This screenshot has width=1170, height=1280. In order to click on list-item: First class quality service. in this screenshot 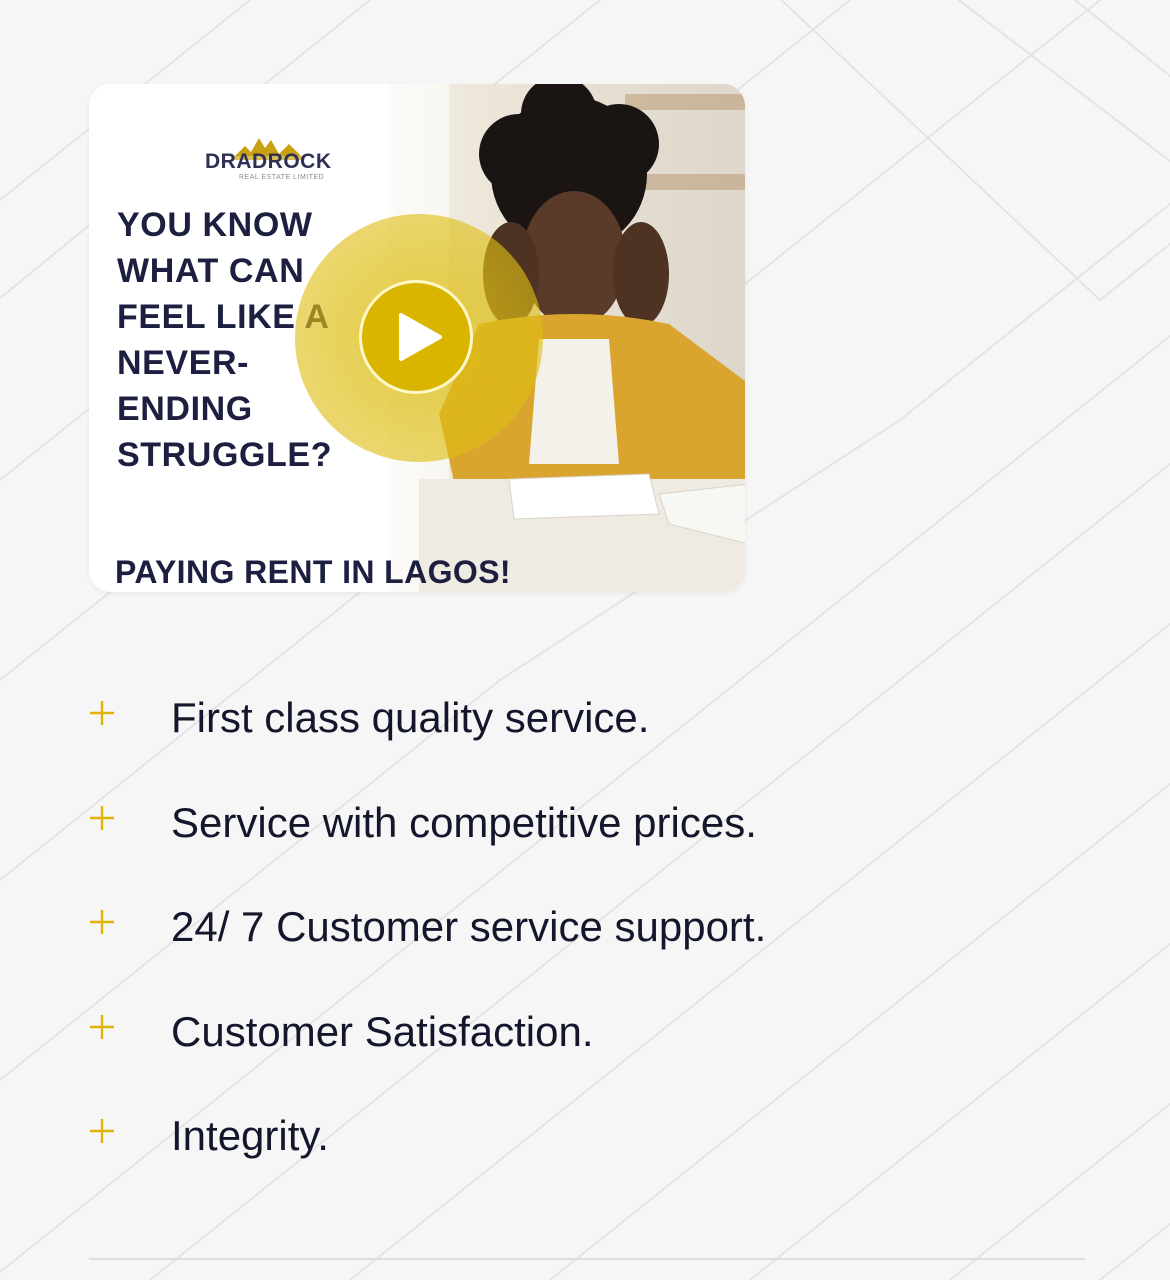, I will do `click(589, 716)`.